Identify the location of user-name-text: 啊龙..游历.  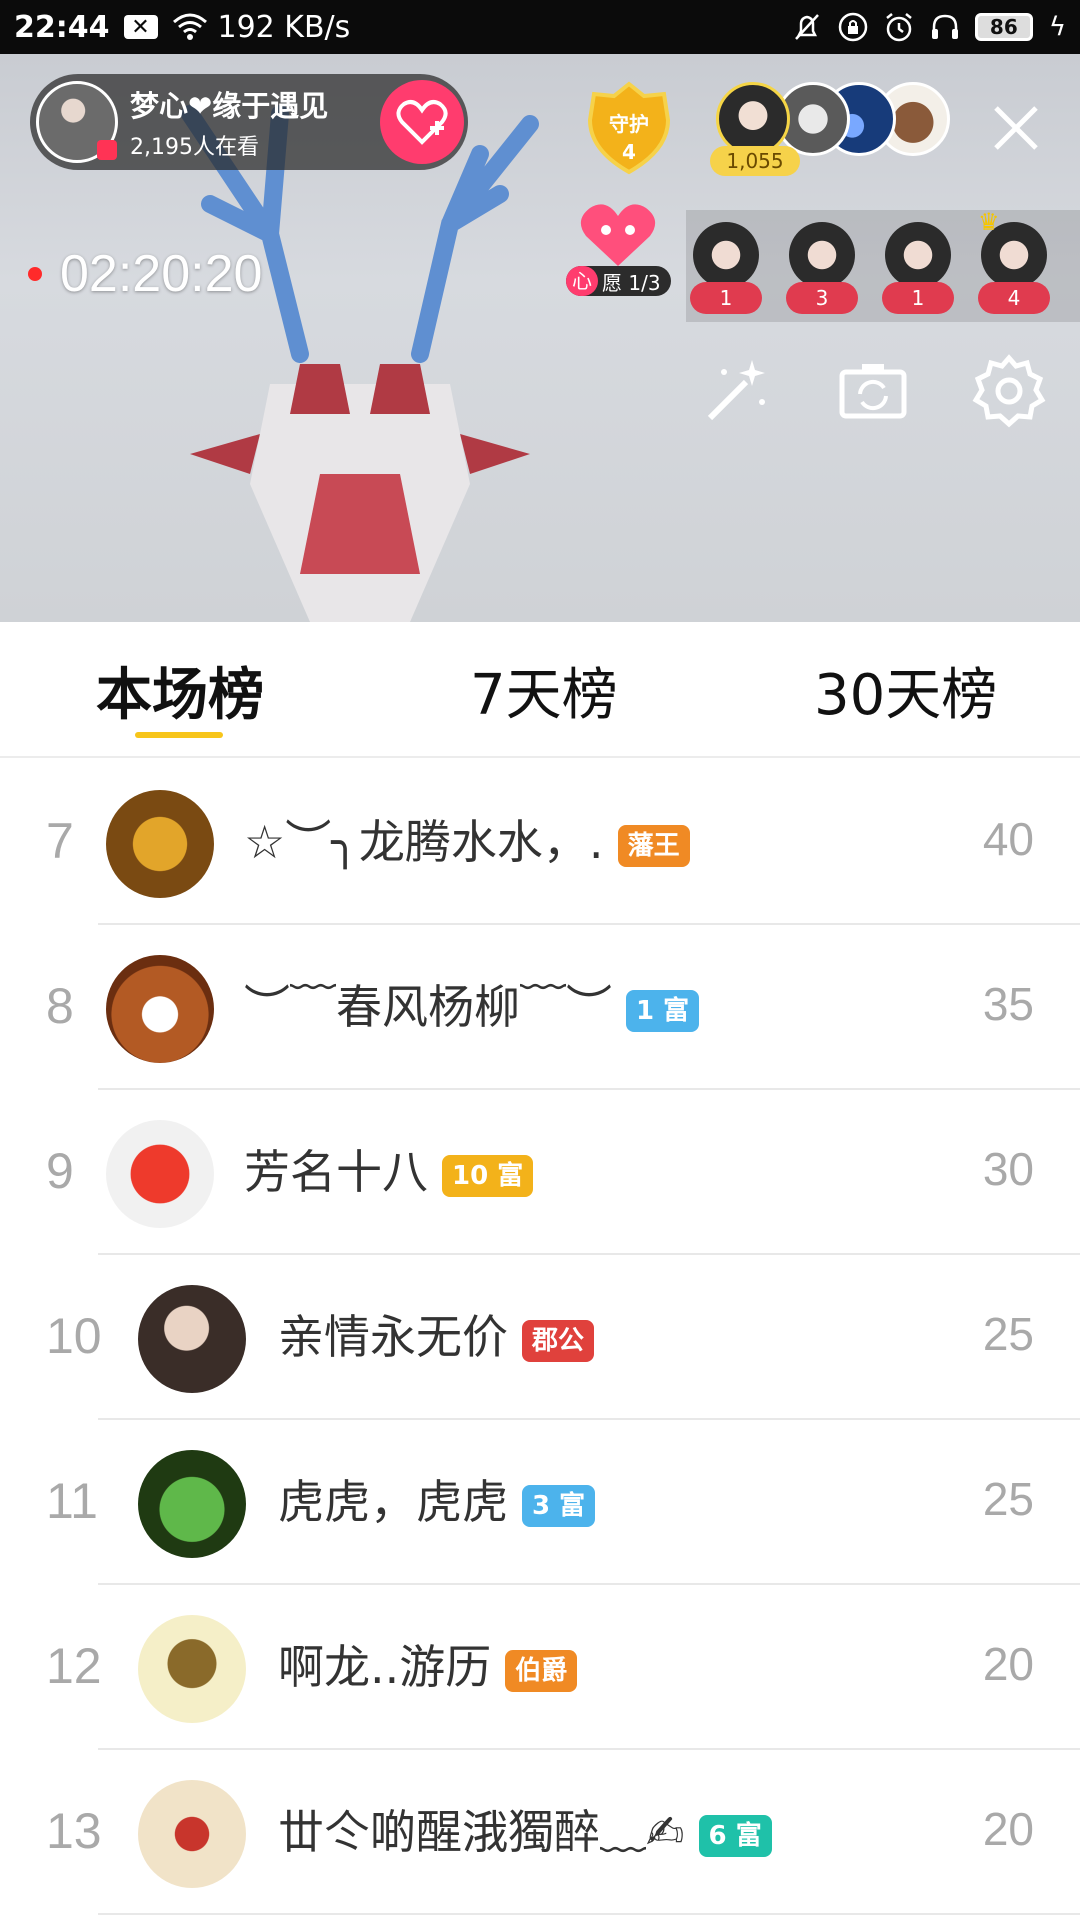
(385, 1667).